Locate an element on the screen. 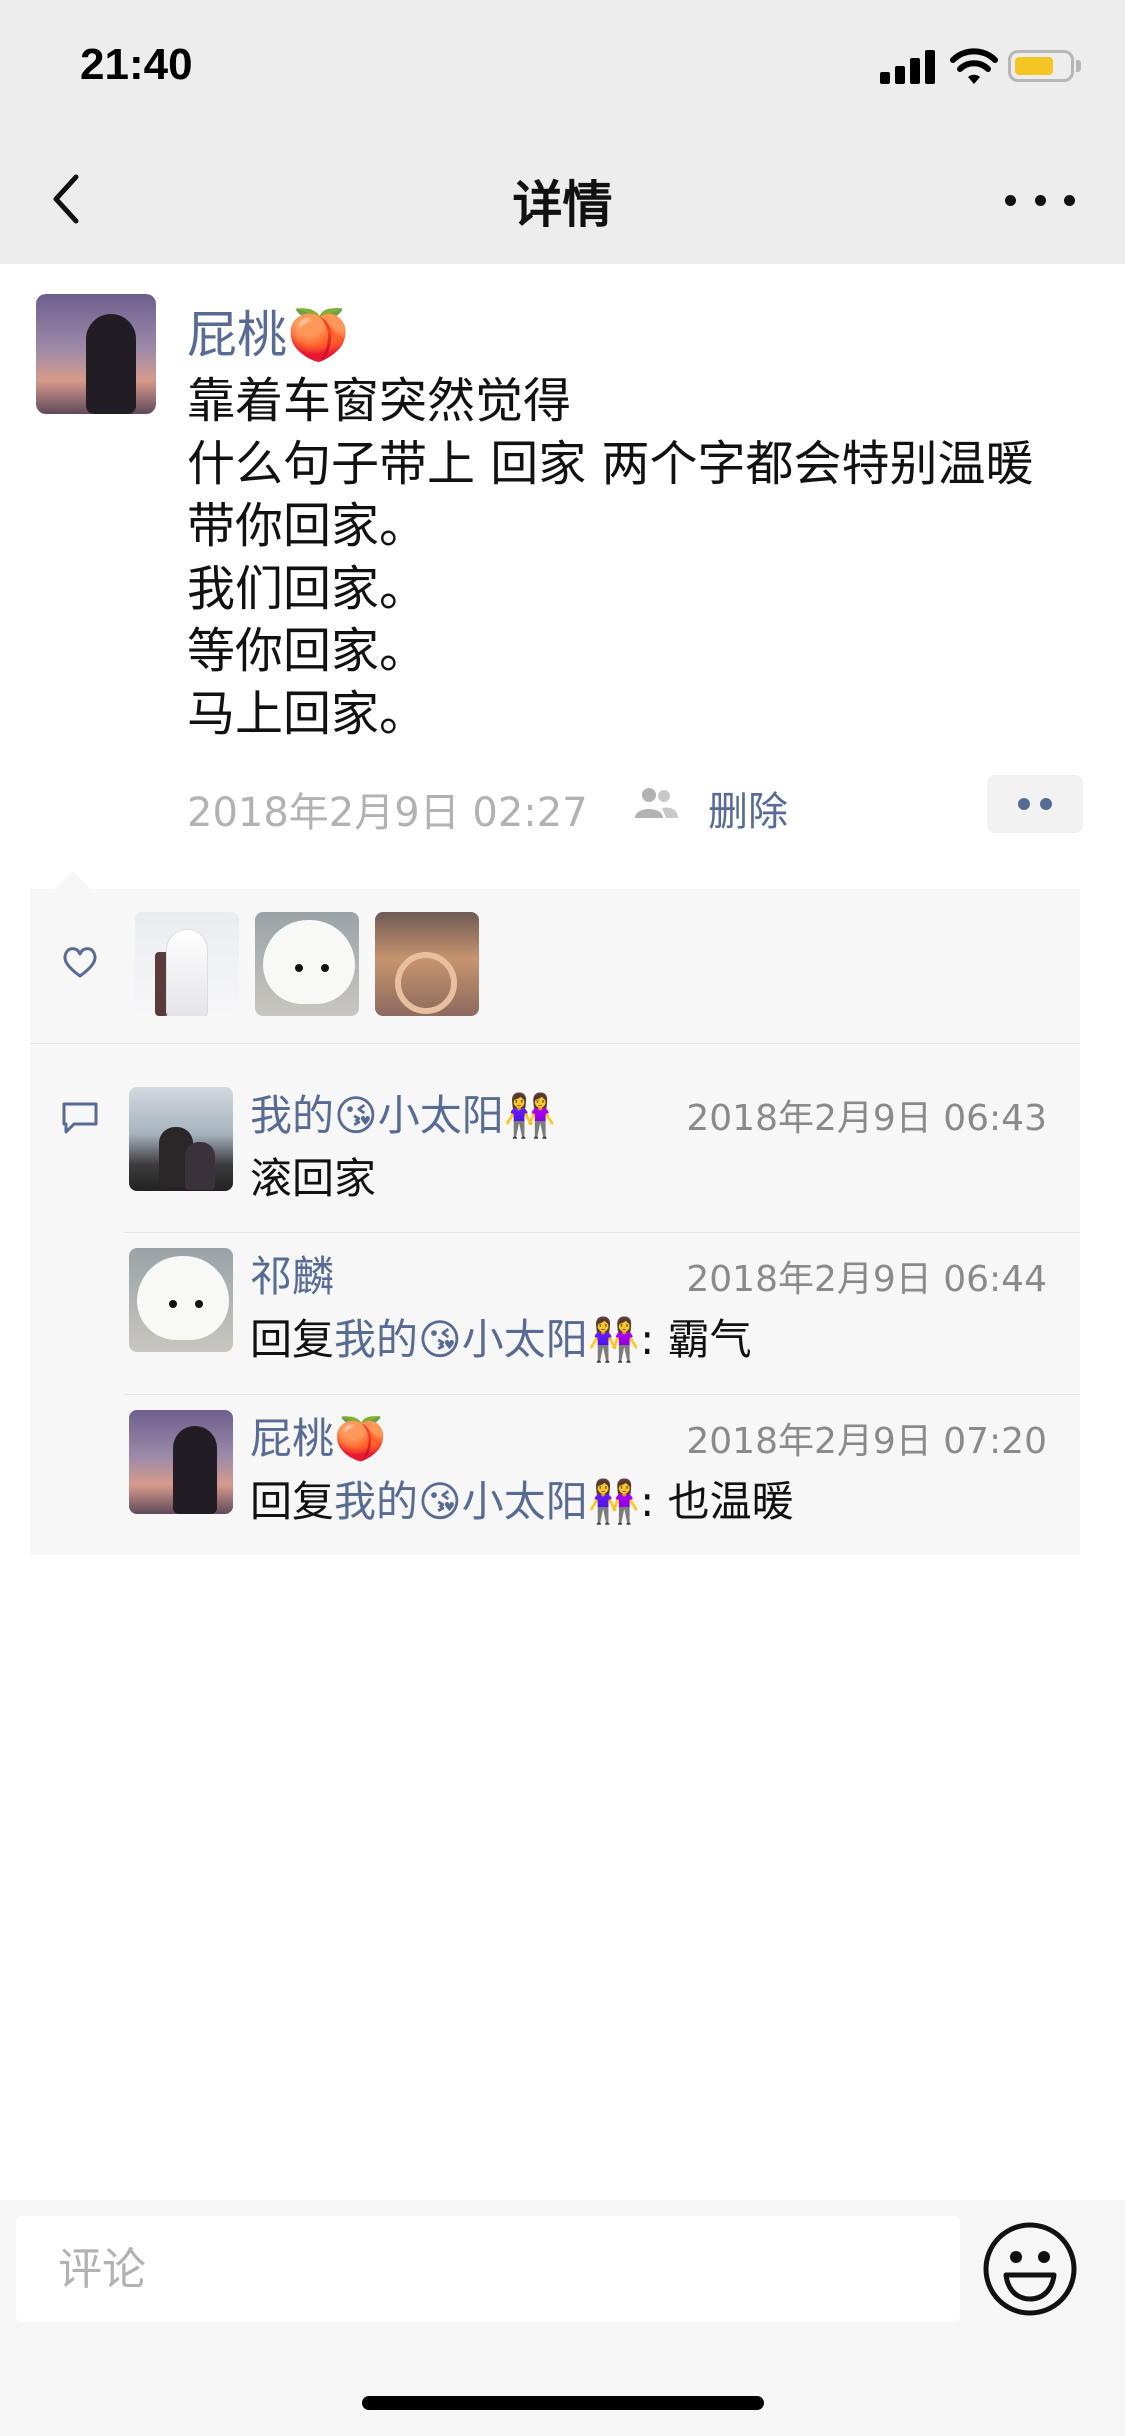  home-indicator is located at coordinates (563, 2403).